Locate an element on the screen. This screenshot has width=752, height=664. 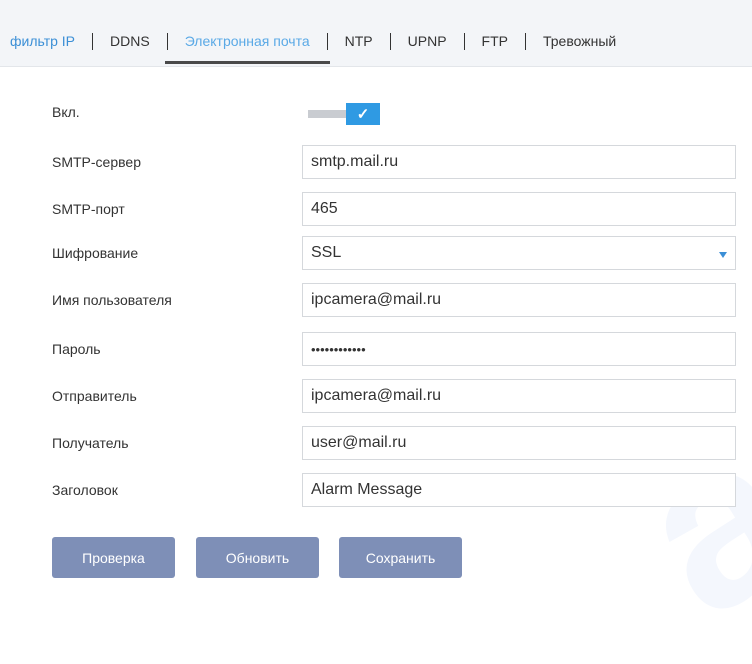
username-row: Имя пользователя is located at coordinates (376, 301).